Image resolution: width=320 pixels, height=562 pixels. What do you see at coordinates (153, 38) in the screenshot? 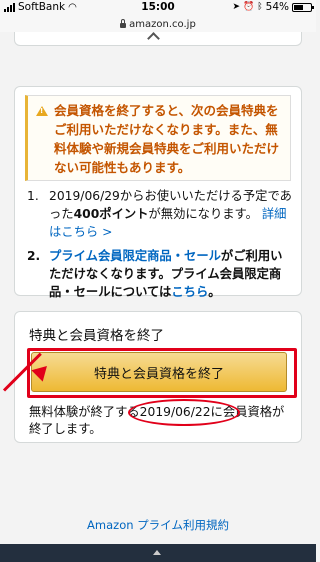
I see `chevron-up-icon` at bounding box center [153, 38].